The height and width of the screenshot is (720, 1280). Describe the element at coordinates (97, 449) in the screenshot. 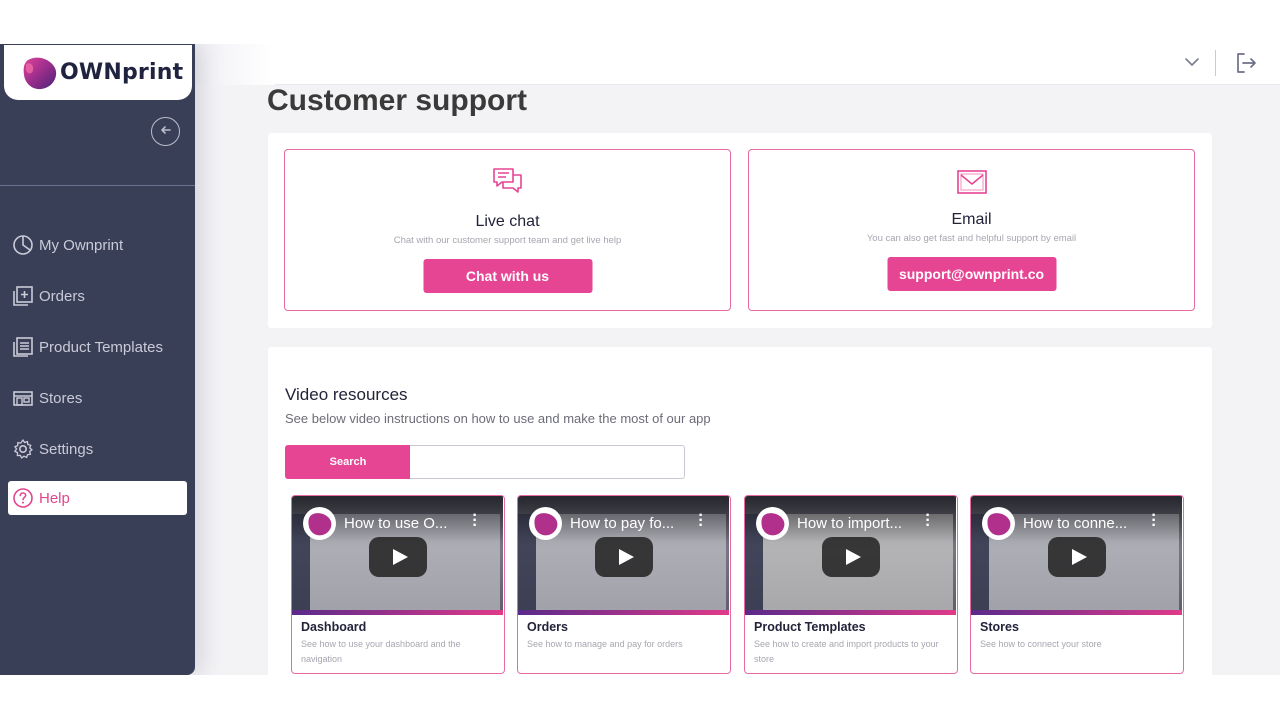

I see `sidebar-item-settings: Settings` at that location.